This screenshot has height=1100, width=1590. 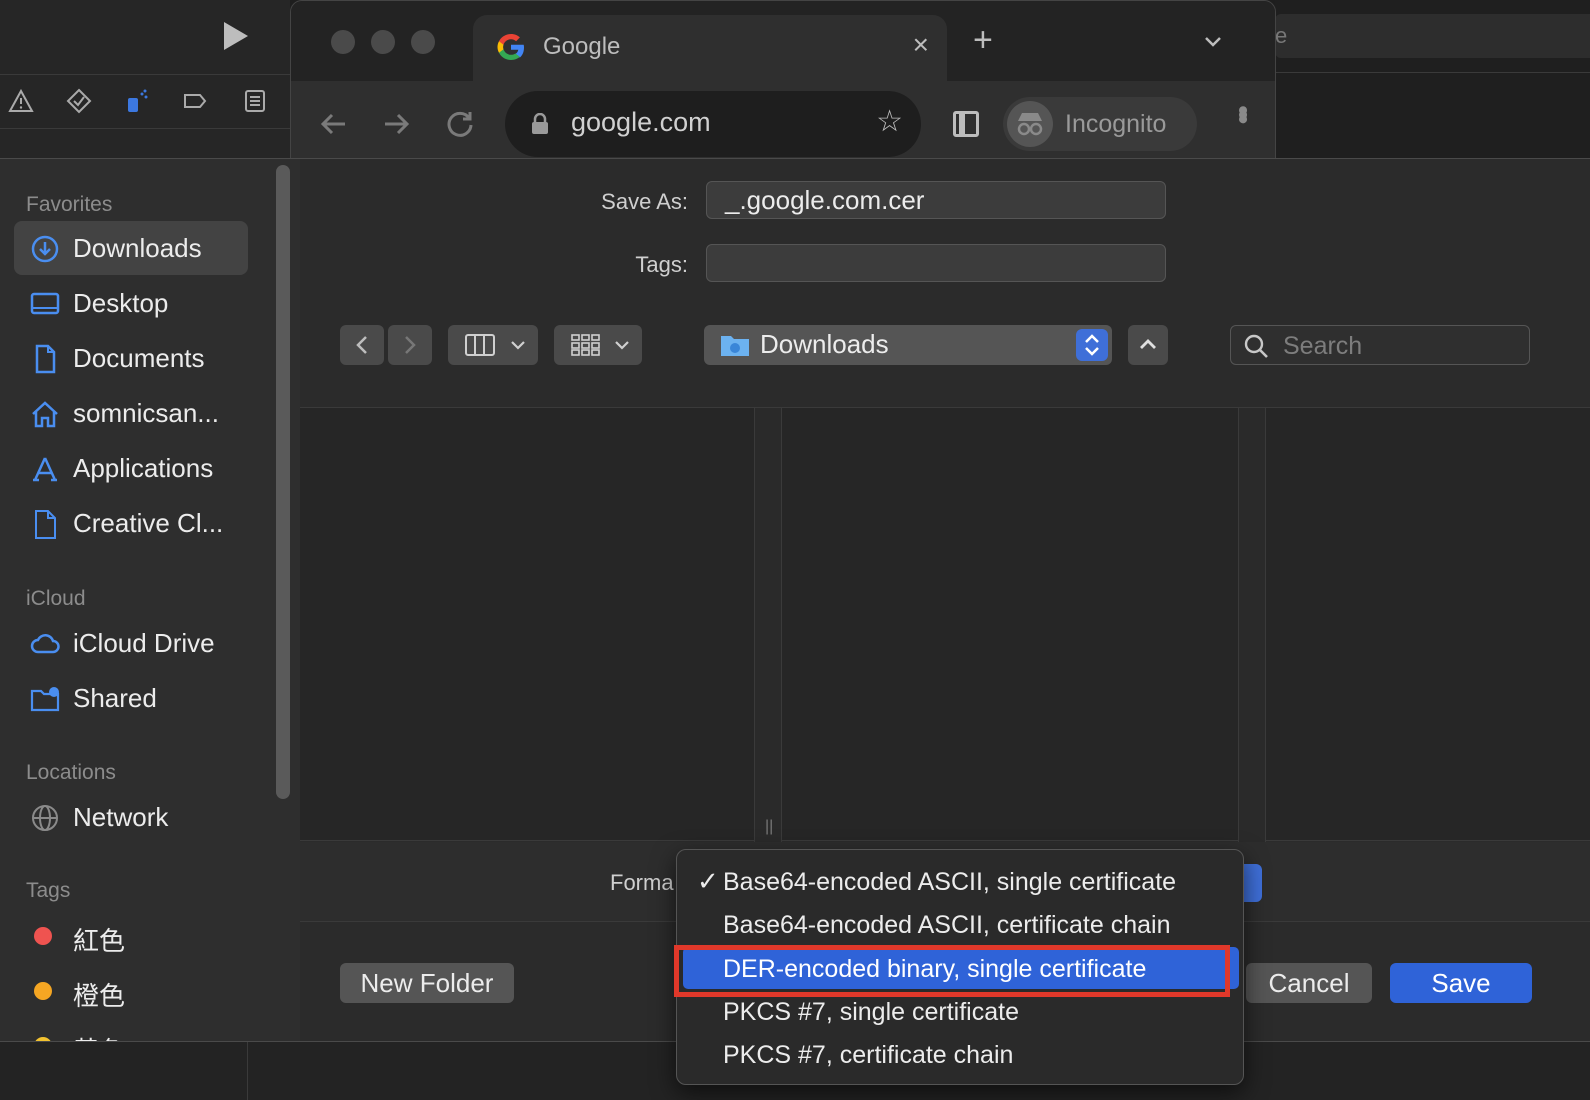 What do you see at coordinates (661, 264) in the screenshot?
I see `tags-label: Tags:` at bounding box center [661, 264].